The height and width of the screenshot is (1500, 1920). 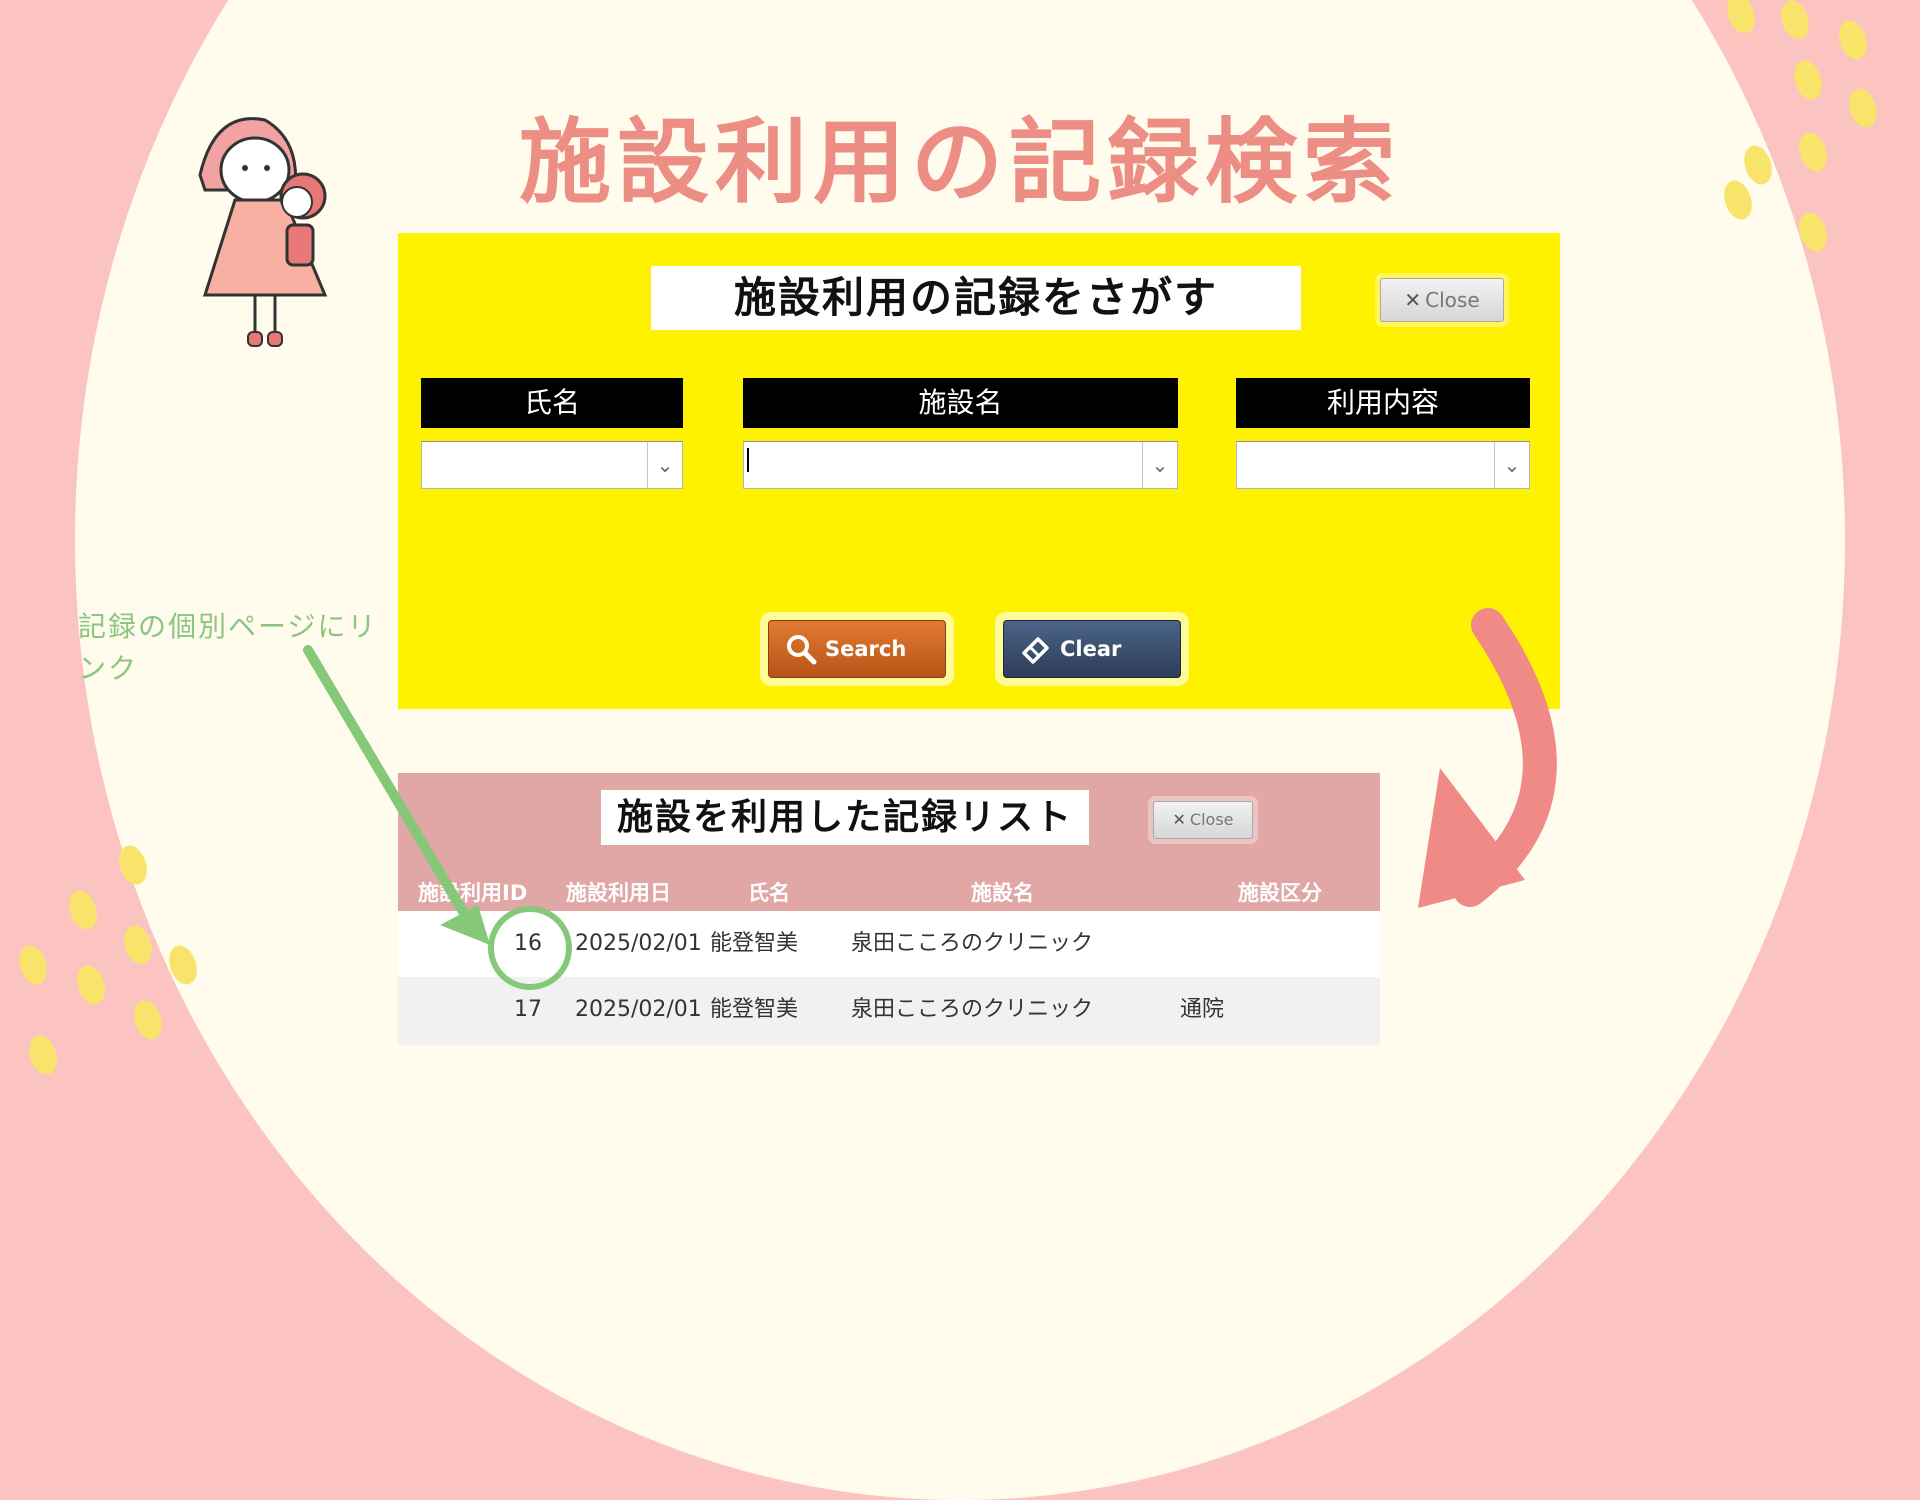 I want to click on annotation-arrows, so click(x=930, y=776).